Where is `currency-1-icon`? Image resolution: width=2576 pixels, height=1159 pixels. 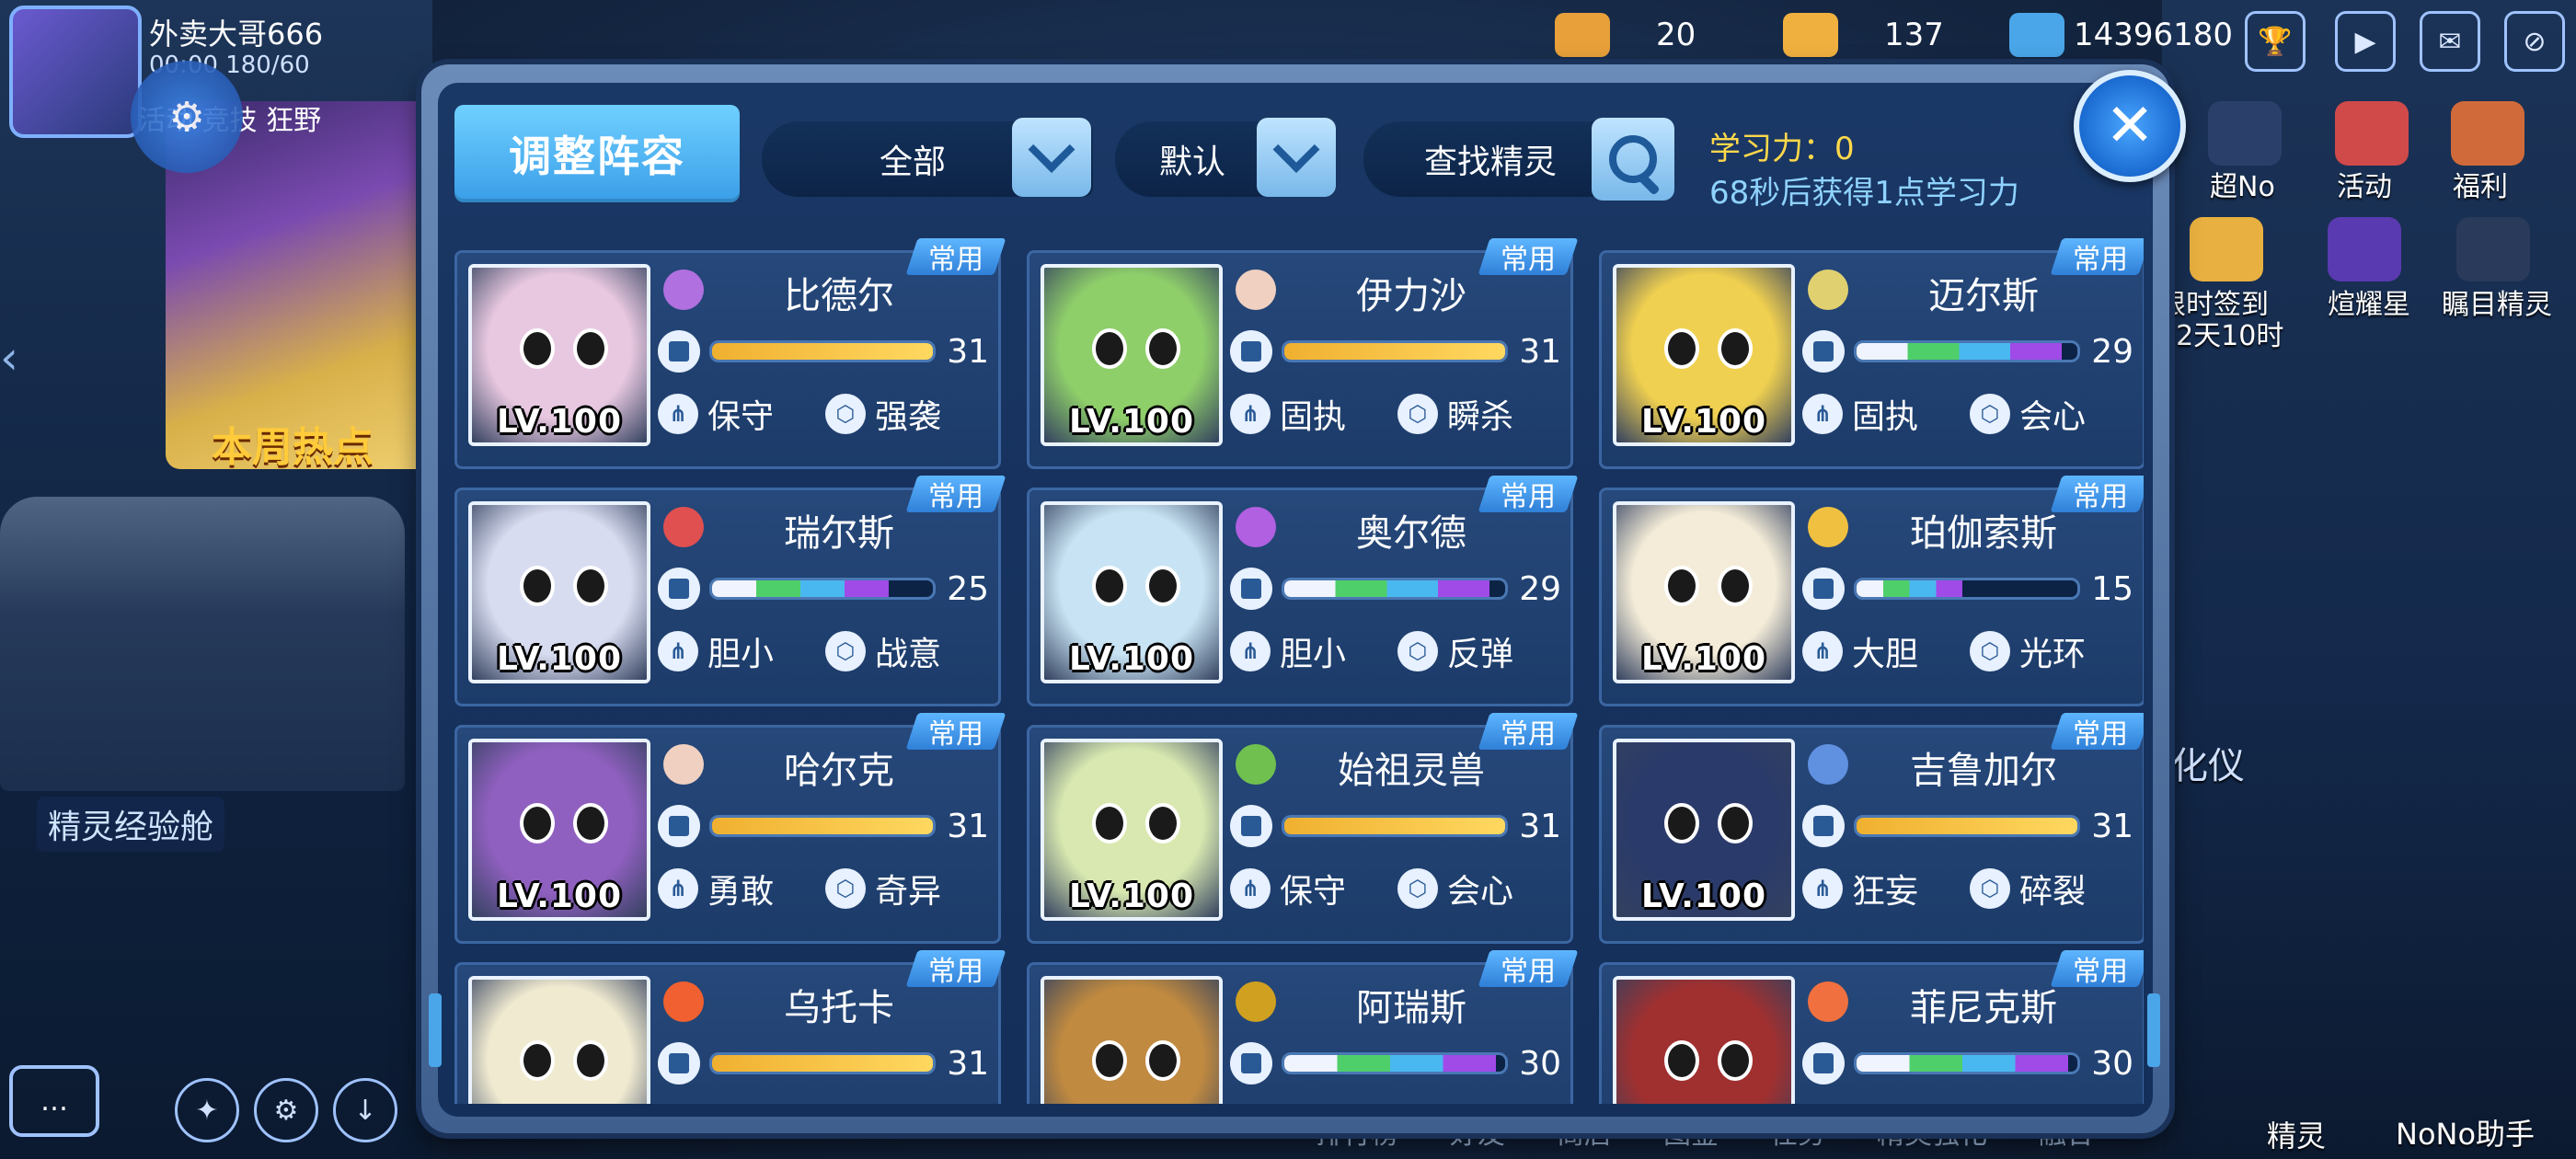 currency-1-icon is located at coordinates (1582, 35).